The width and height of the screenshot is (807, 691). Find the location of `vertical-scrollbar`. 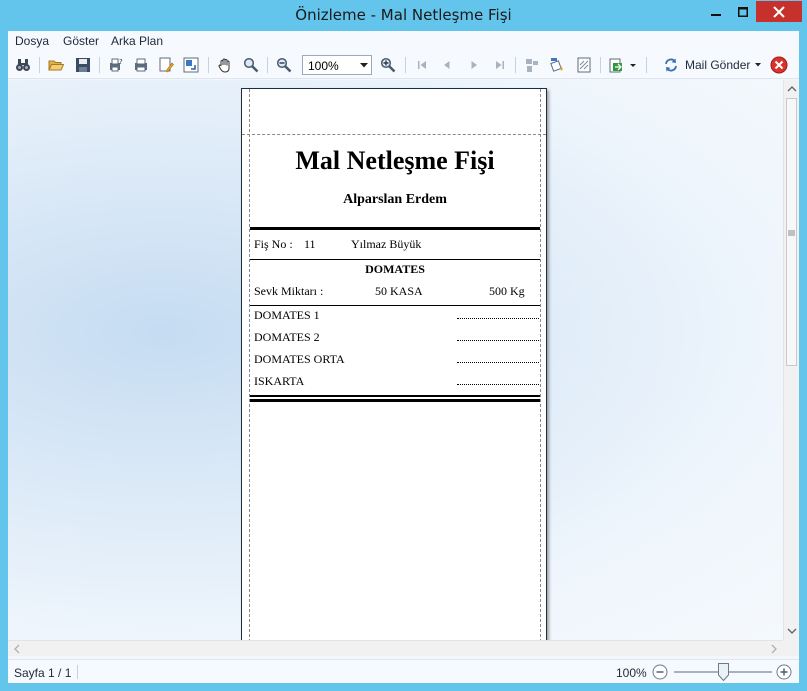

vertical-scrollbar is located at coordinates (791, 360).